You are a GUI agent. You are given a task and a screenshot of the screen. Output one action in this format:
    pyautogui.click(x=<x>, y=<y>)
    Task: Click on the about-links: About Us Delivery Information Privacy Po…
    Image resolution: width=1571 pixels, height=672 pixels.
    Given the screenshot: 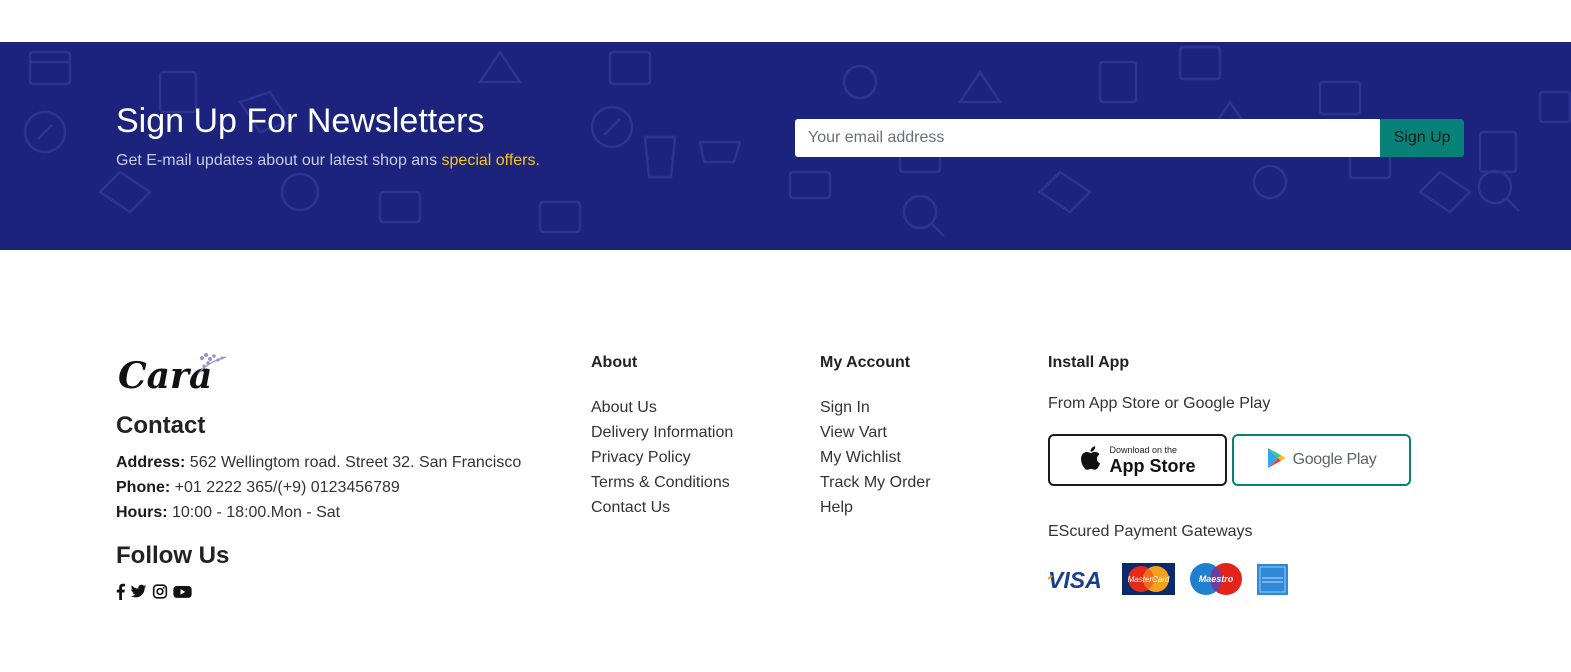 What is the action you would take?
    pyautogui.click(x=662, y=457)
    